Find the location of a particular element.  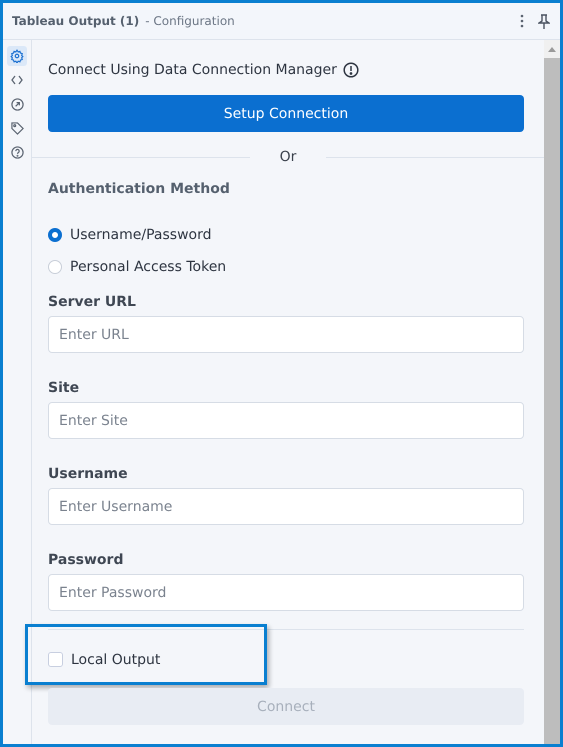

window-title: Tableau Output (1) is located at coordinates (76, 21).